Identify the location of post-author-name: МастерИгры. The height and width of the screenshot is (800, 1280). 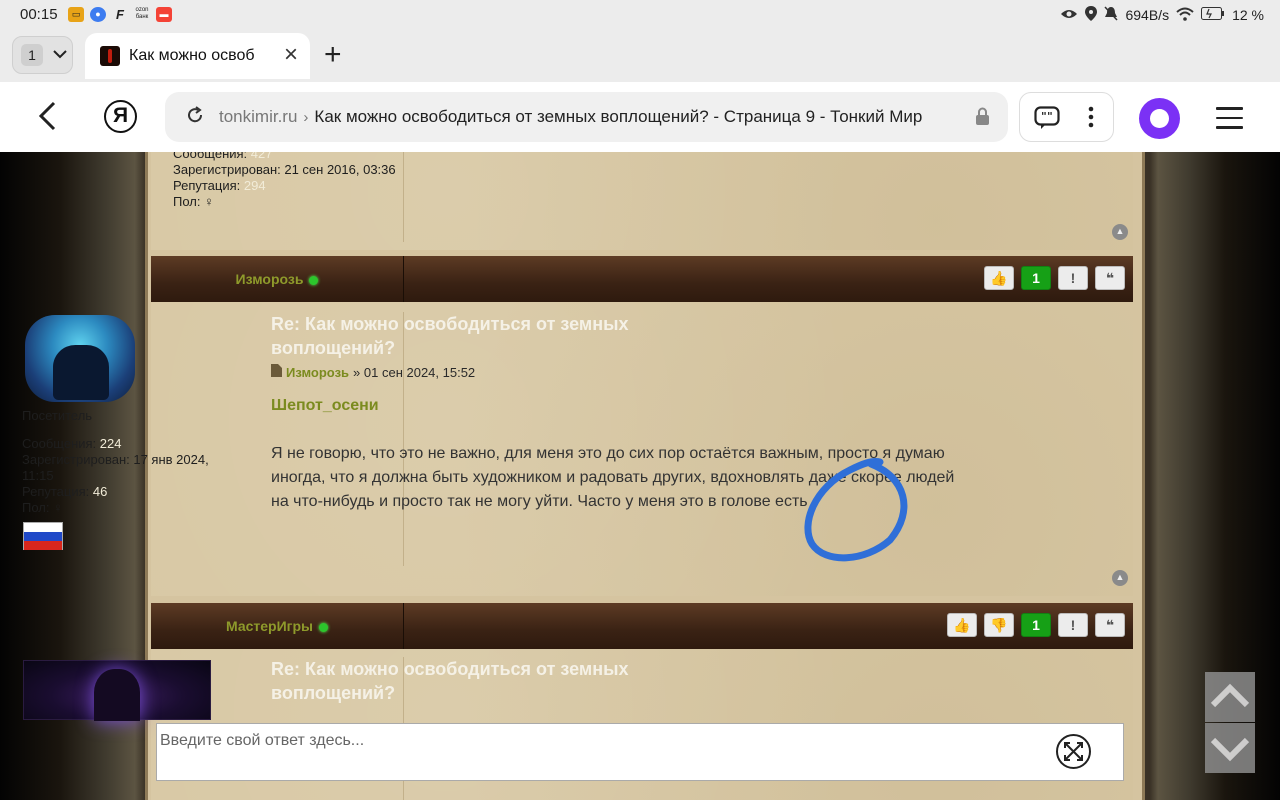
(269, 626).